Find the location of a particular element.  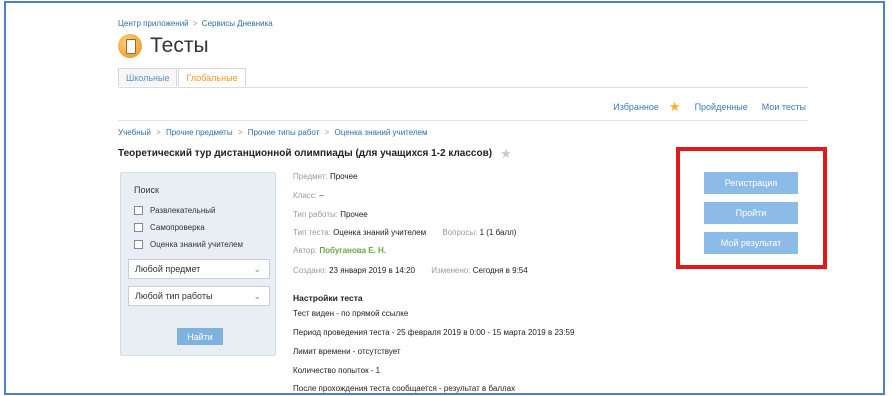

author-link: Побуганова Е. Н. is located at coordinates (352, 250).